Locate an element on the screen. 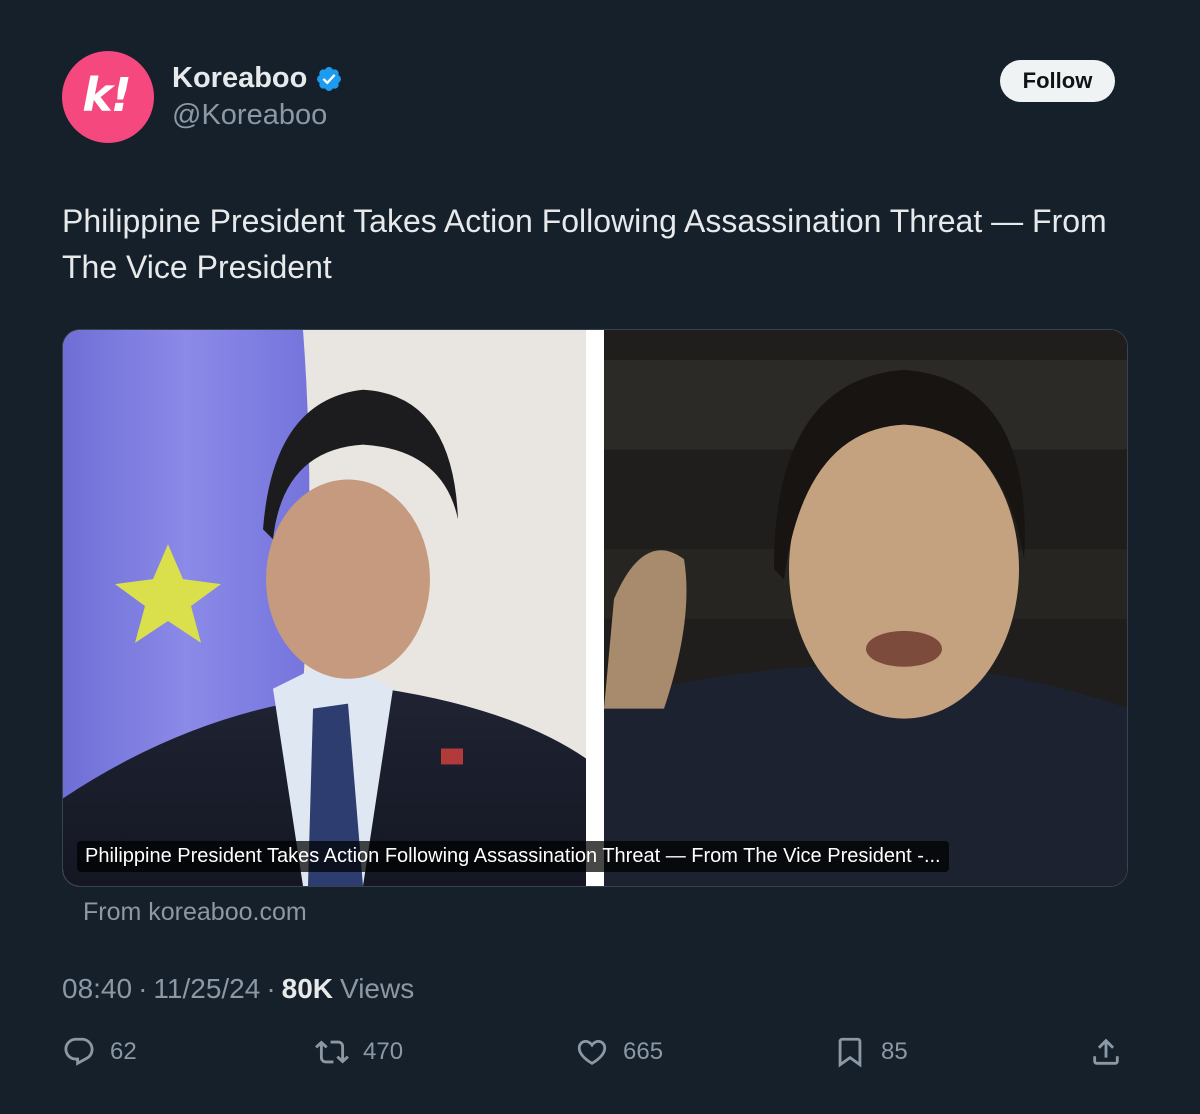 The width and height of the screenshot is (1200, 1114). bookmark-button: 85 is located at coordinates (870, 1052).